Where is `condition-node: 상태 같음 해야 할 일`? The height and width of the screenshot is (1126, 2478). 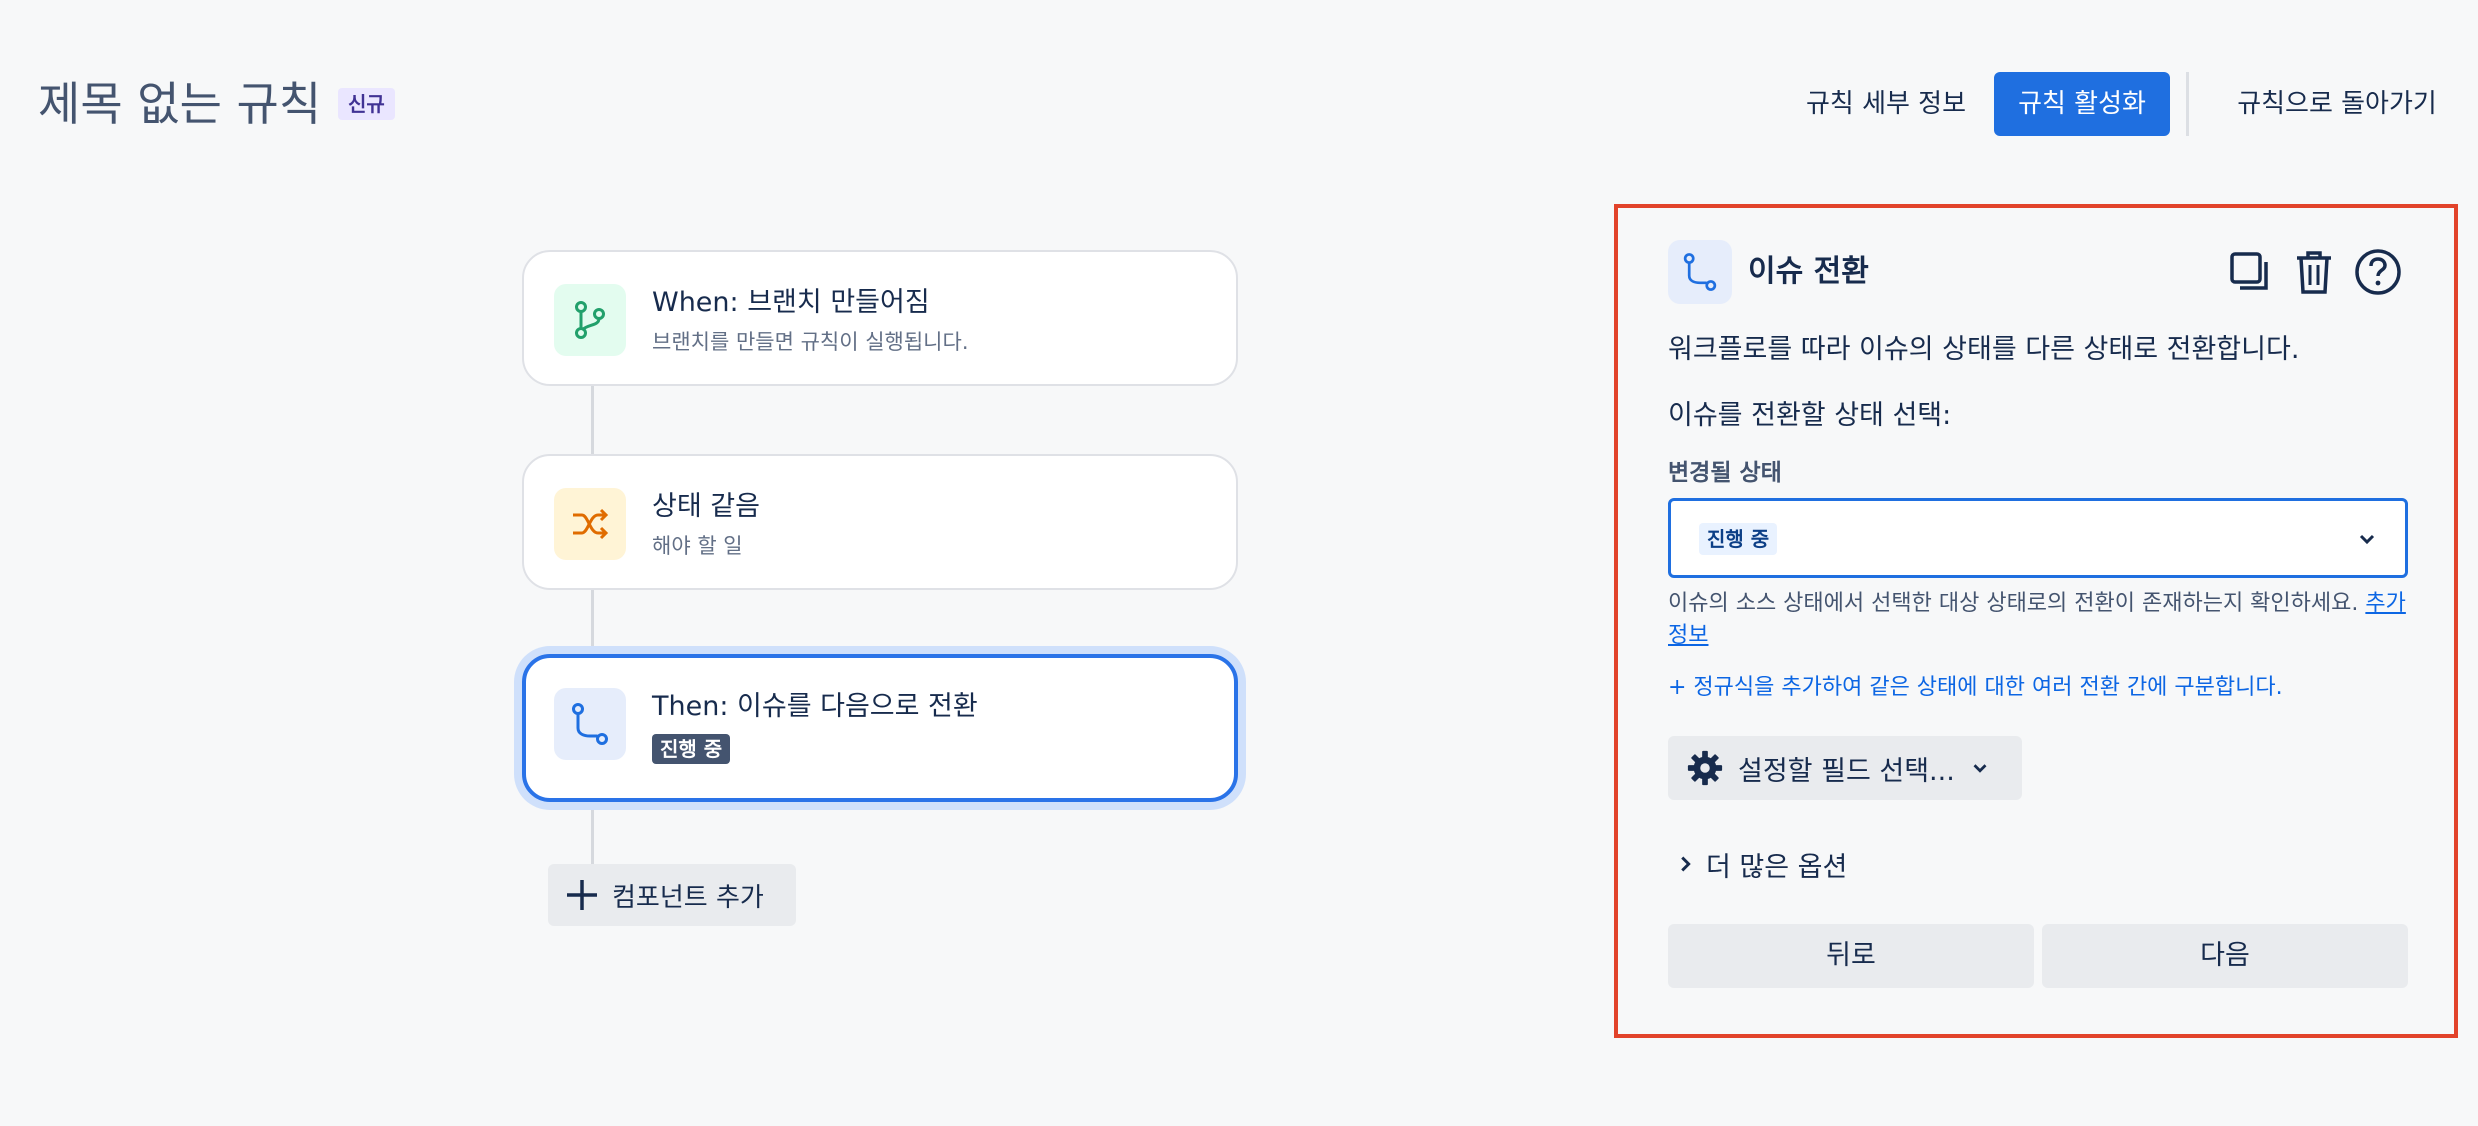 condition-node: 상태 같음 해야 할 일 is located at coordinates (880, 522).